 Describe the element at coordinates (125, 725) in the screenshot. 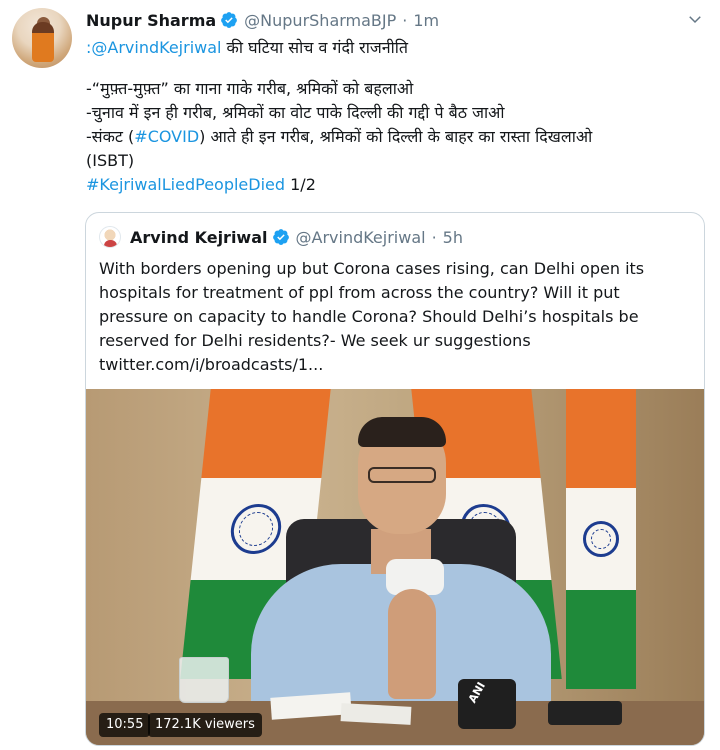

I see `video-duration-badge: 10:55` at that location.